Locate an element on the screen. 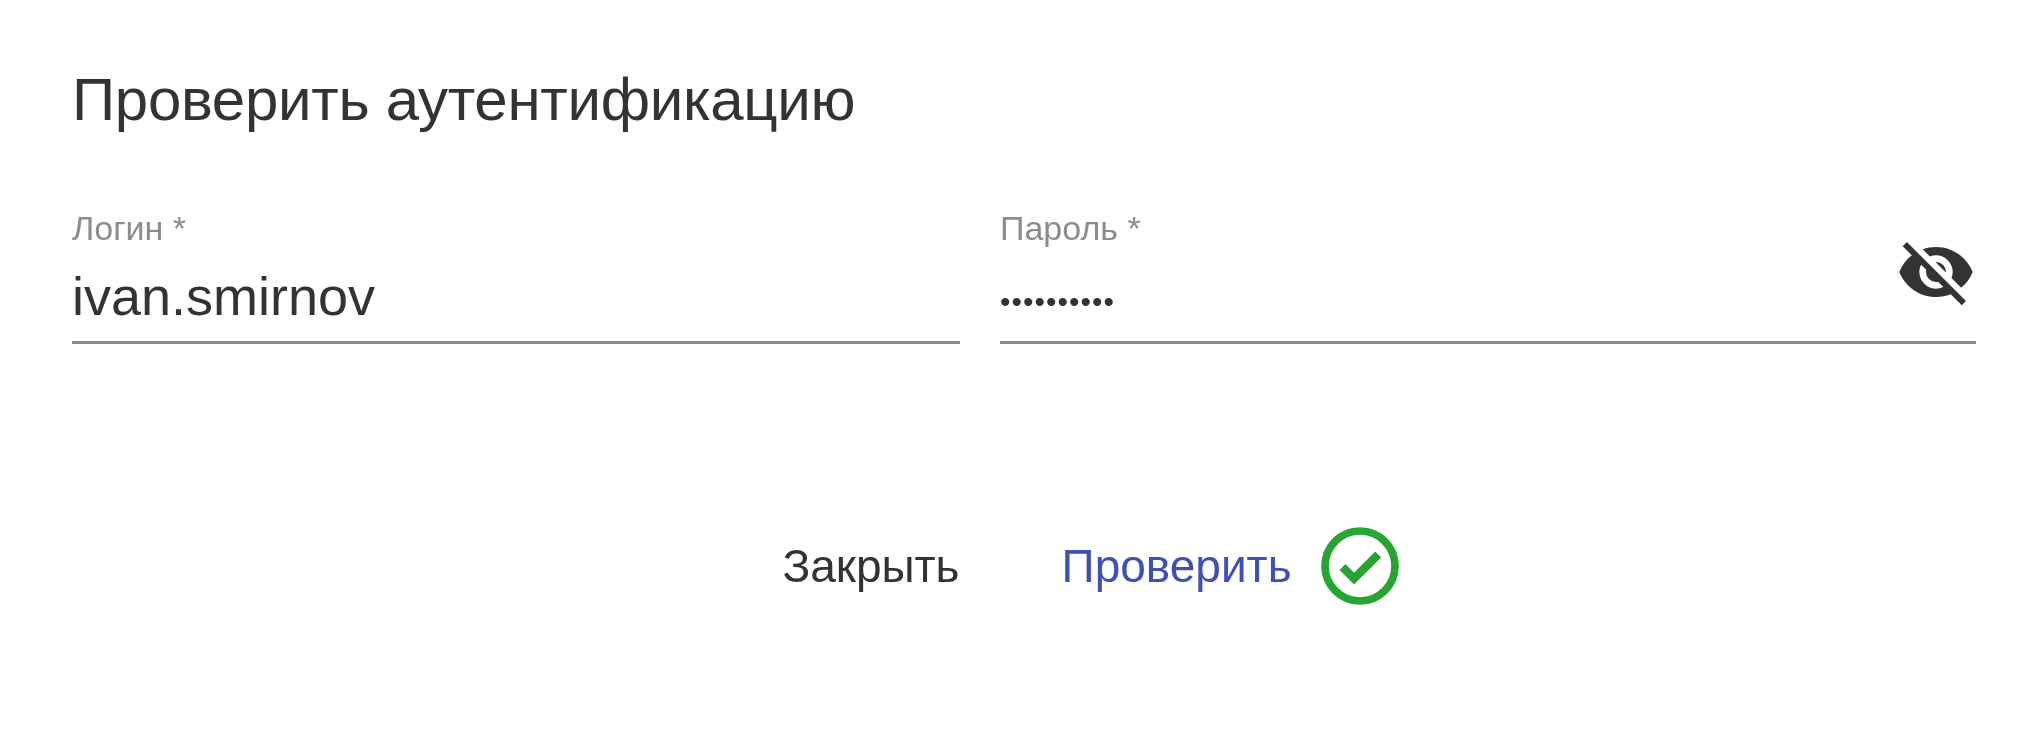 This screenshot has width=2040, height=748. input-field: Логин * ivan.smirnov is located at coordinates (516, 277).